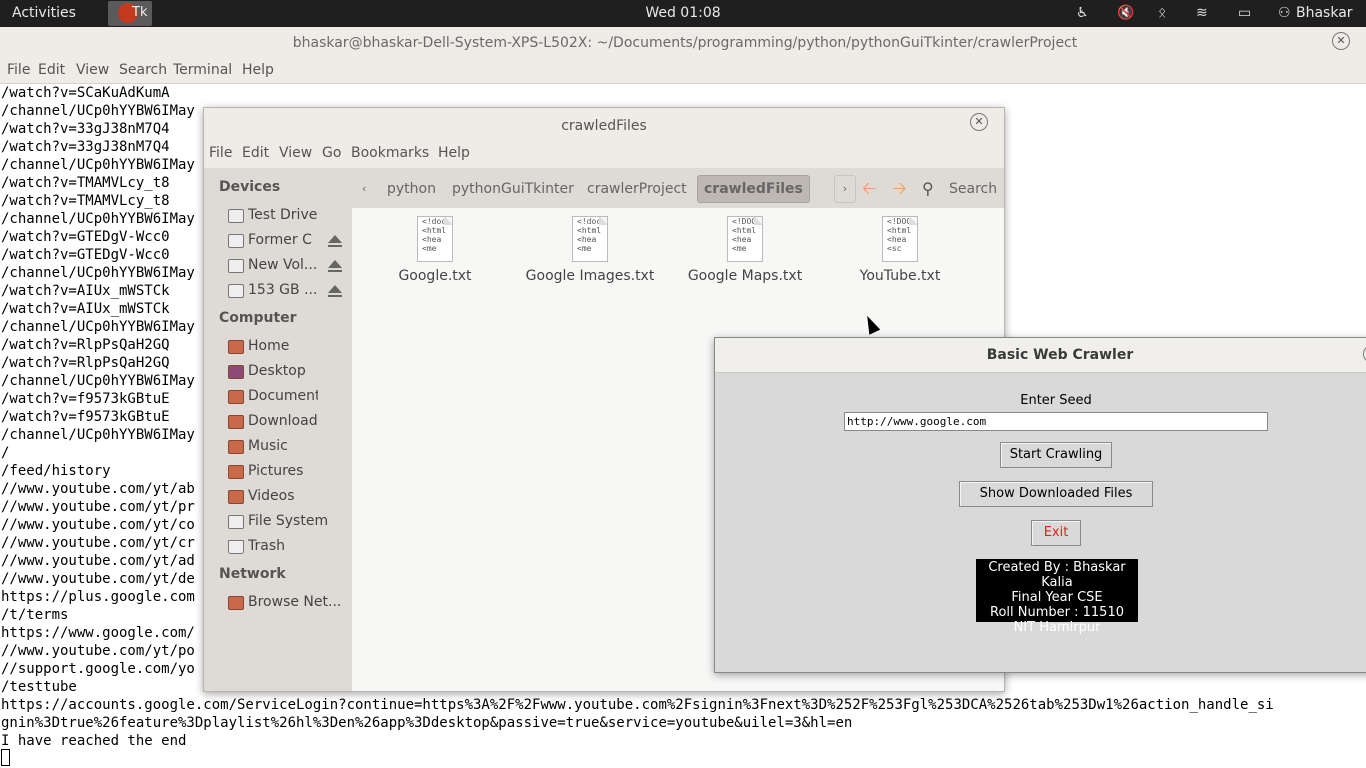 Image resolution: width=1366 pixels, height=768 pixels. What do you see at coordinates (1162, 13) in the screenshot?
I see `bluetooth-icon: ᛟ` at bounding box center [1162, 13].